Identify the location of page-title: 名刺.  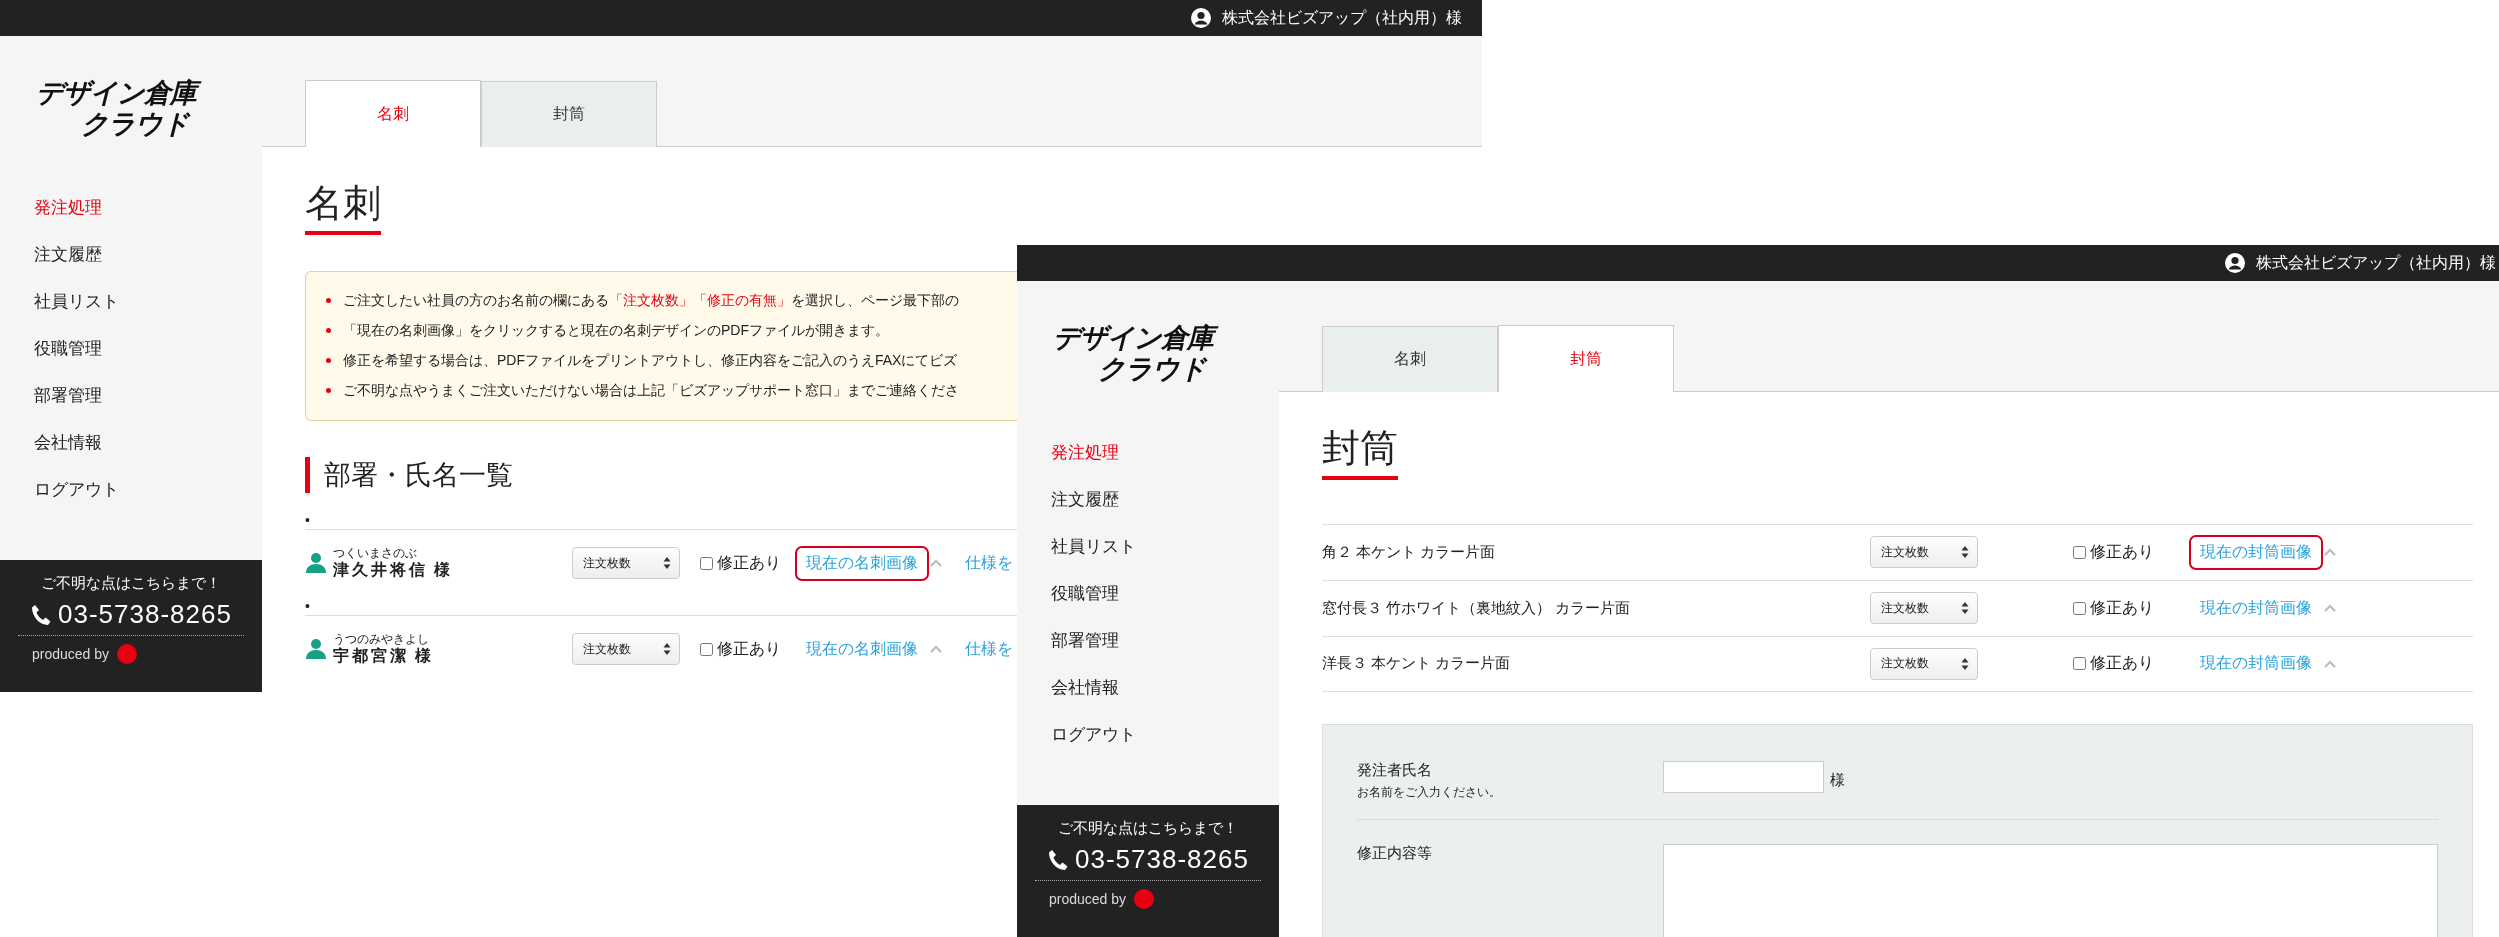
(343, 208).